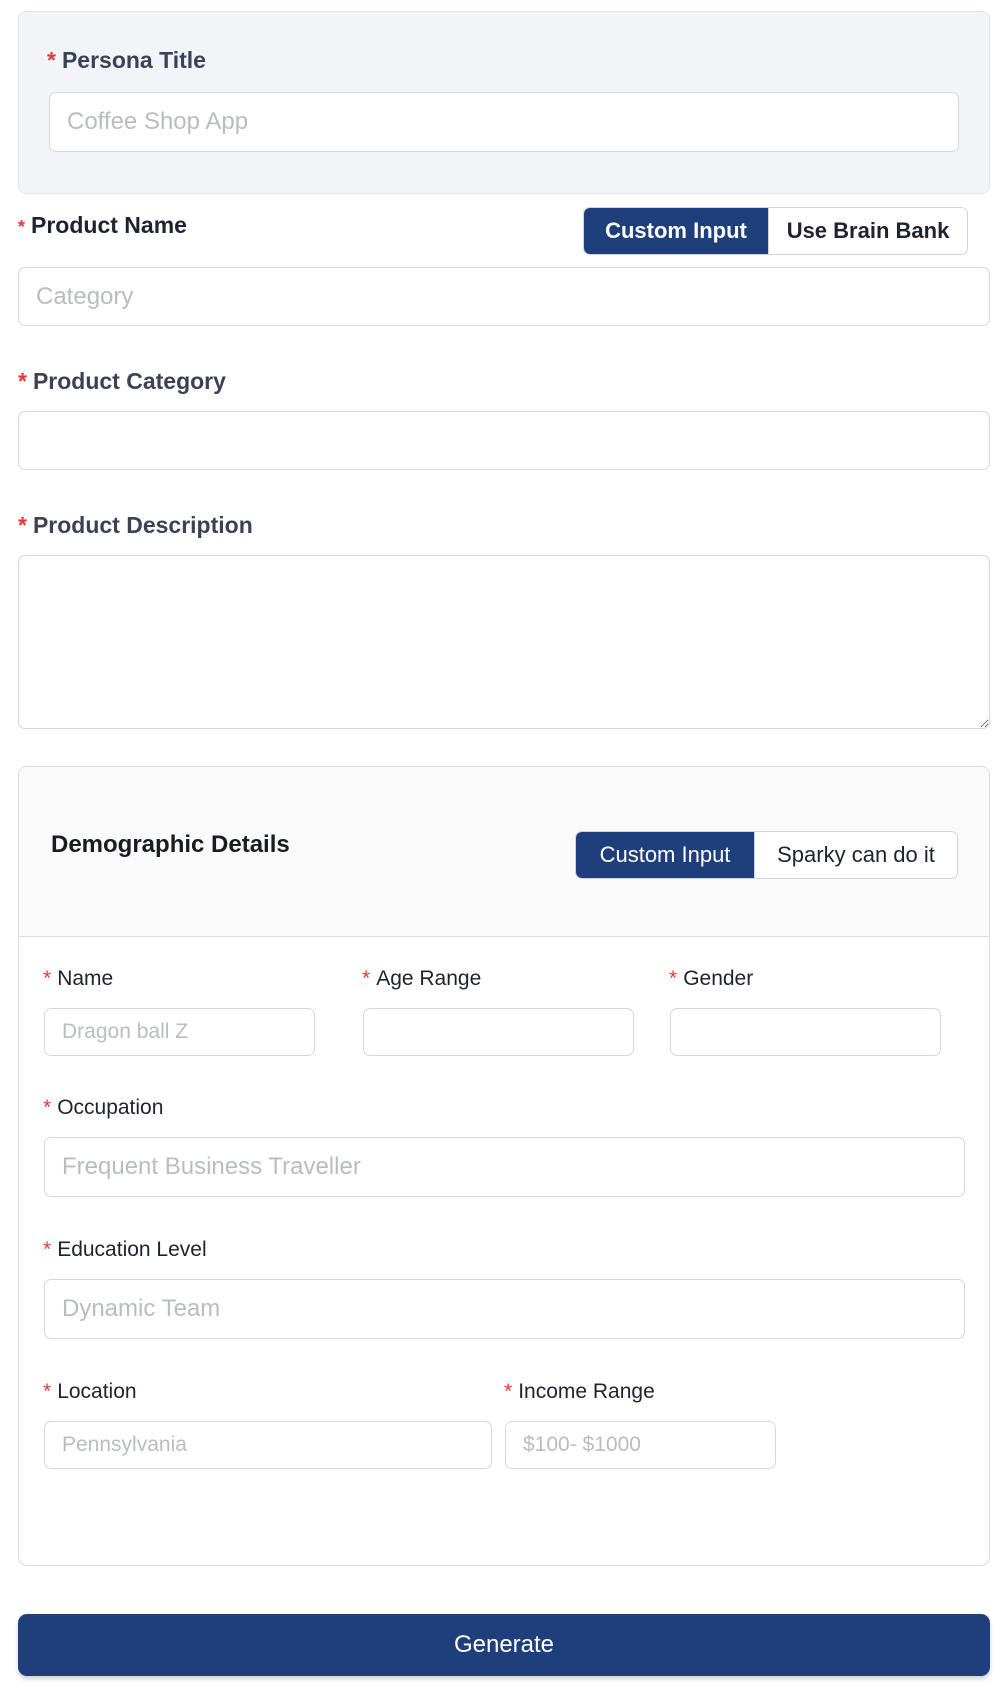 Image resolution: width=1000 pixels, height=1697 pixels. What do you see at coordinates (268, 1445) in the screenshot?
I see `location-input` at bounding box center [268, 1445].